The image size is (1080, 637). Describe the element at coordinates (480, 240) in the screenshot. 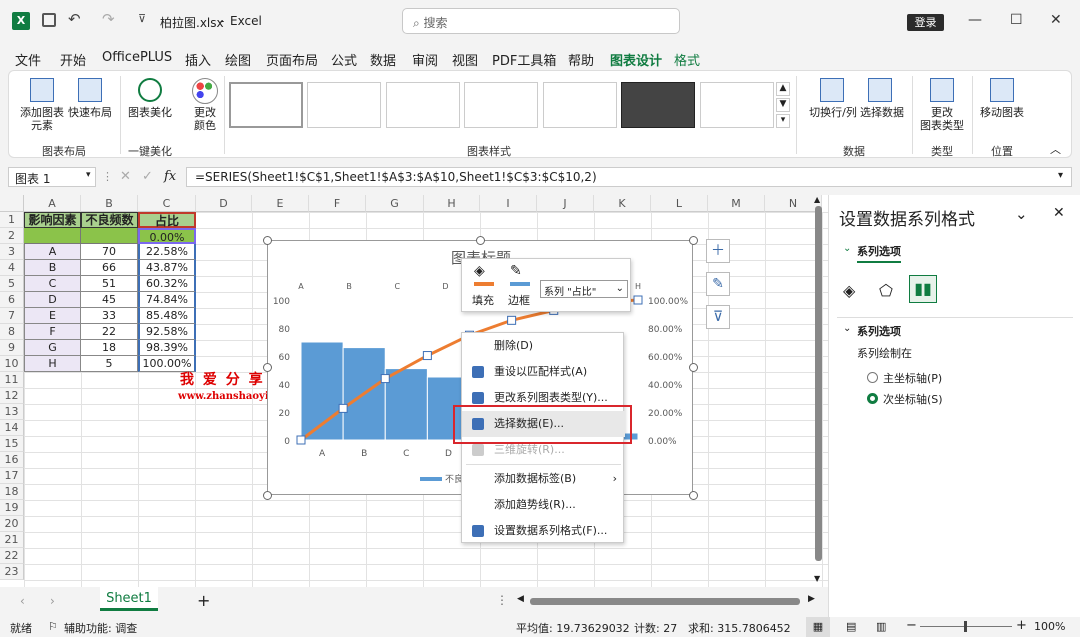

I see `resize-handle-tm` at that location.